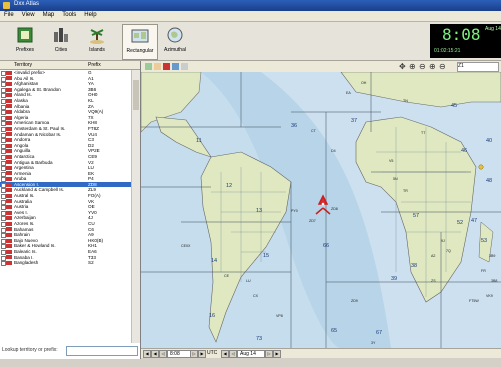 This screenshot has width=501, height=367. Describe the element at coordinates (155, 354) in the screenshot. I see `step-back-button: ◀` at that location.